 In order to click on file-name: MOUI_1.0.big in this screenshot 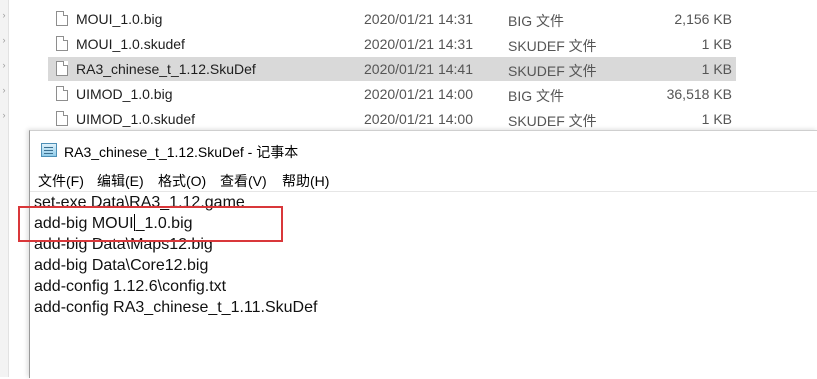, I will do `click(119, 19)`.